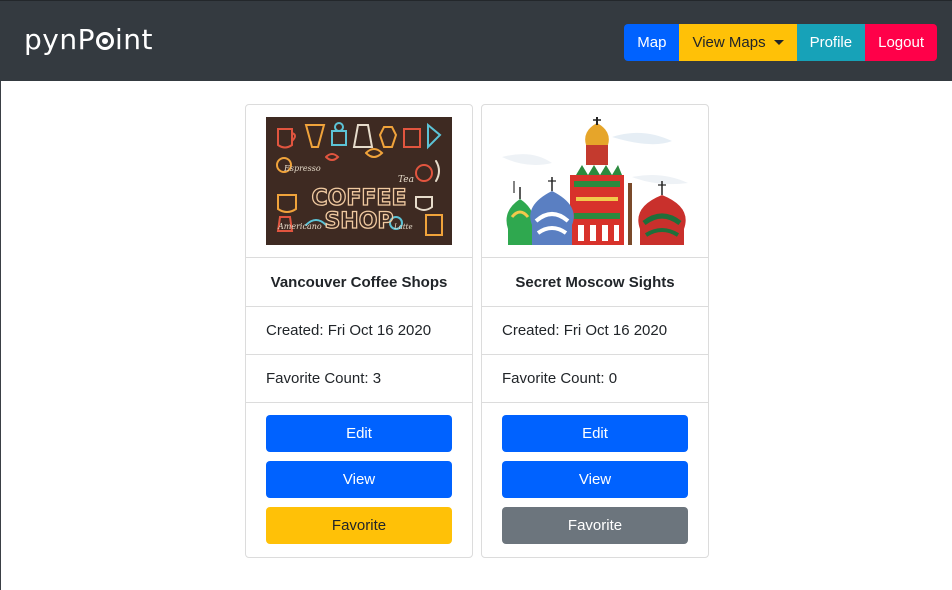  Describe the element at coordinates (299, 226) in the screenshot. I see `americano-text: Americano` at that location.